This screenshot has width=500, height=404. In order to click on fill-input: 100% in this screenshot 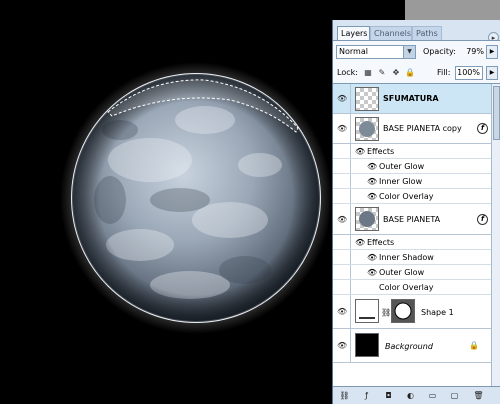, I will do `click(469, 73)`.